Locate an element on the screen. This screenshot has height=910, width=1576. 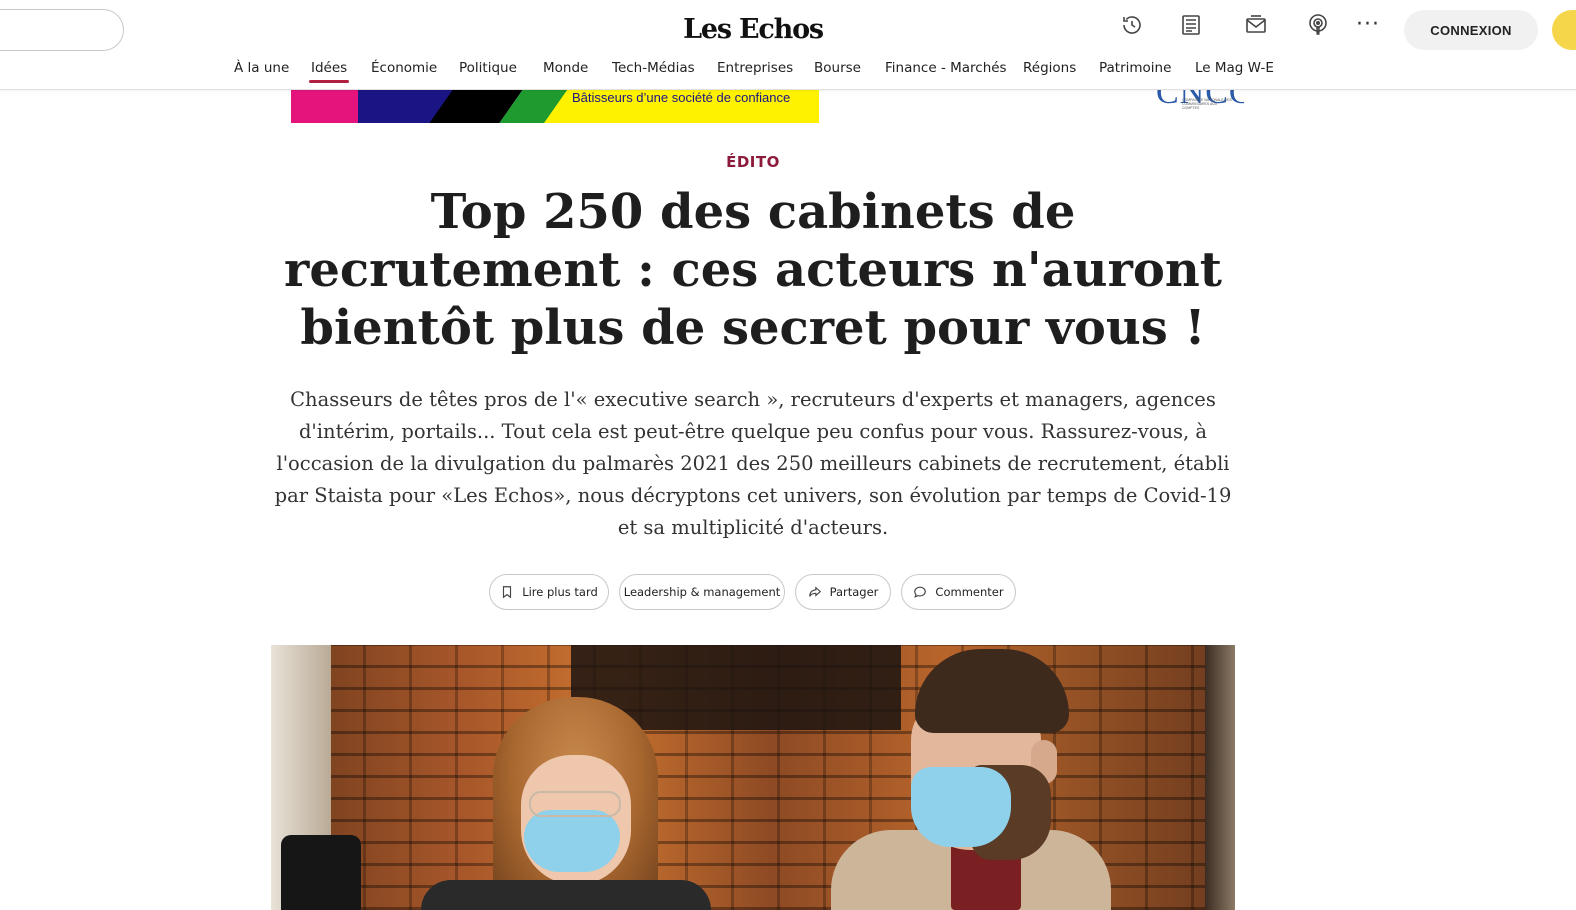
read-later-button: Lire plus tard is located at coordinates (549, 592).